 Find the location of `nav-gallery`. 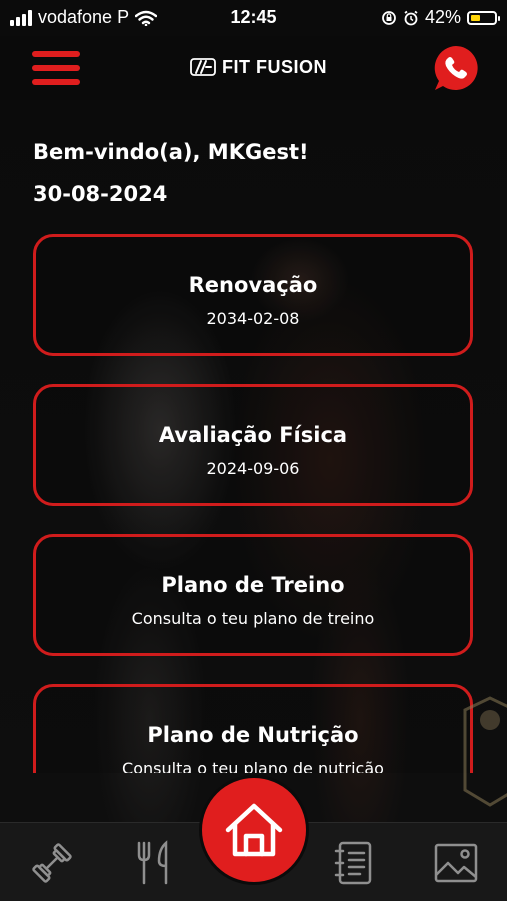

nav-gallery is located at coordinates (456, 863).